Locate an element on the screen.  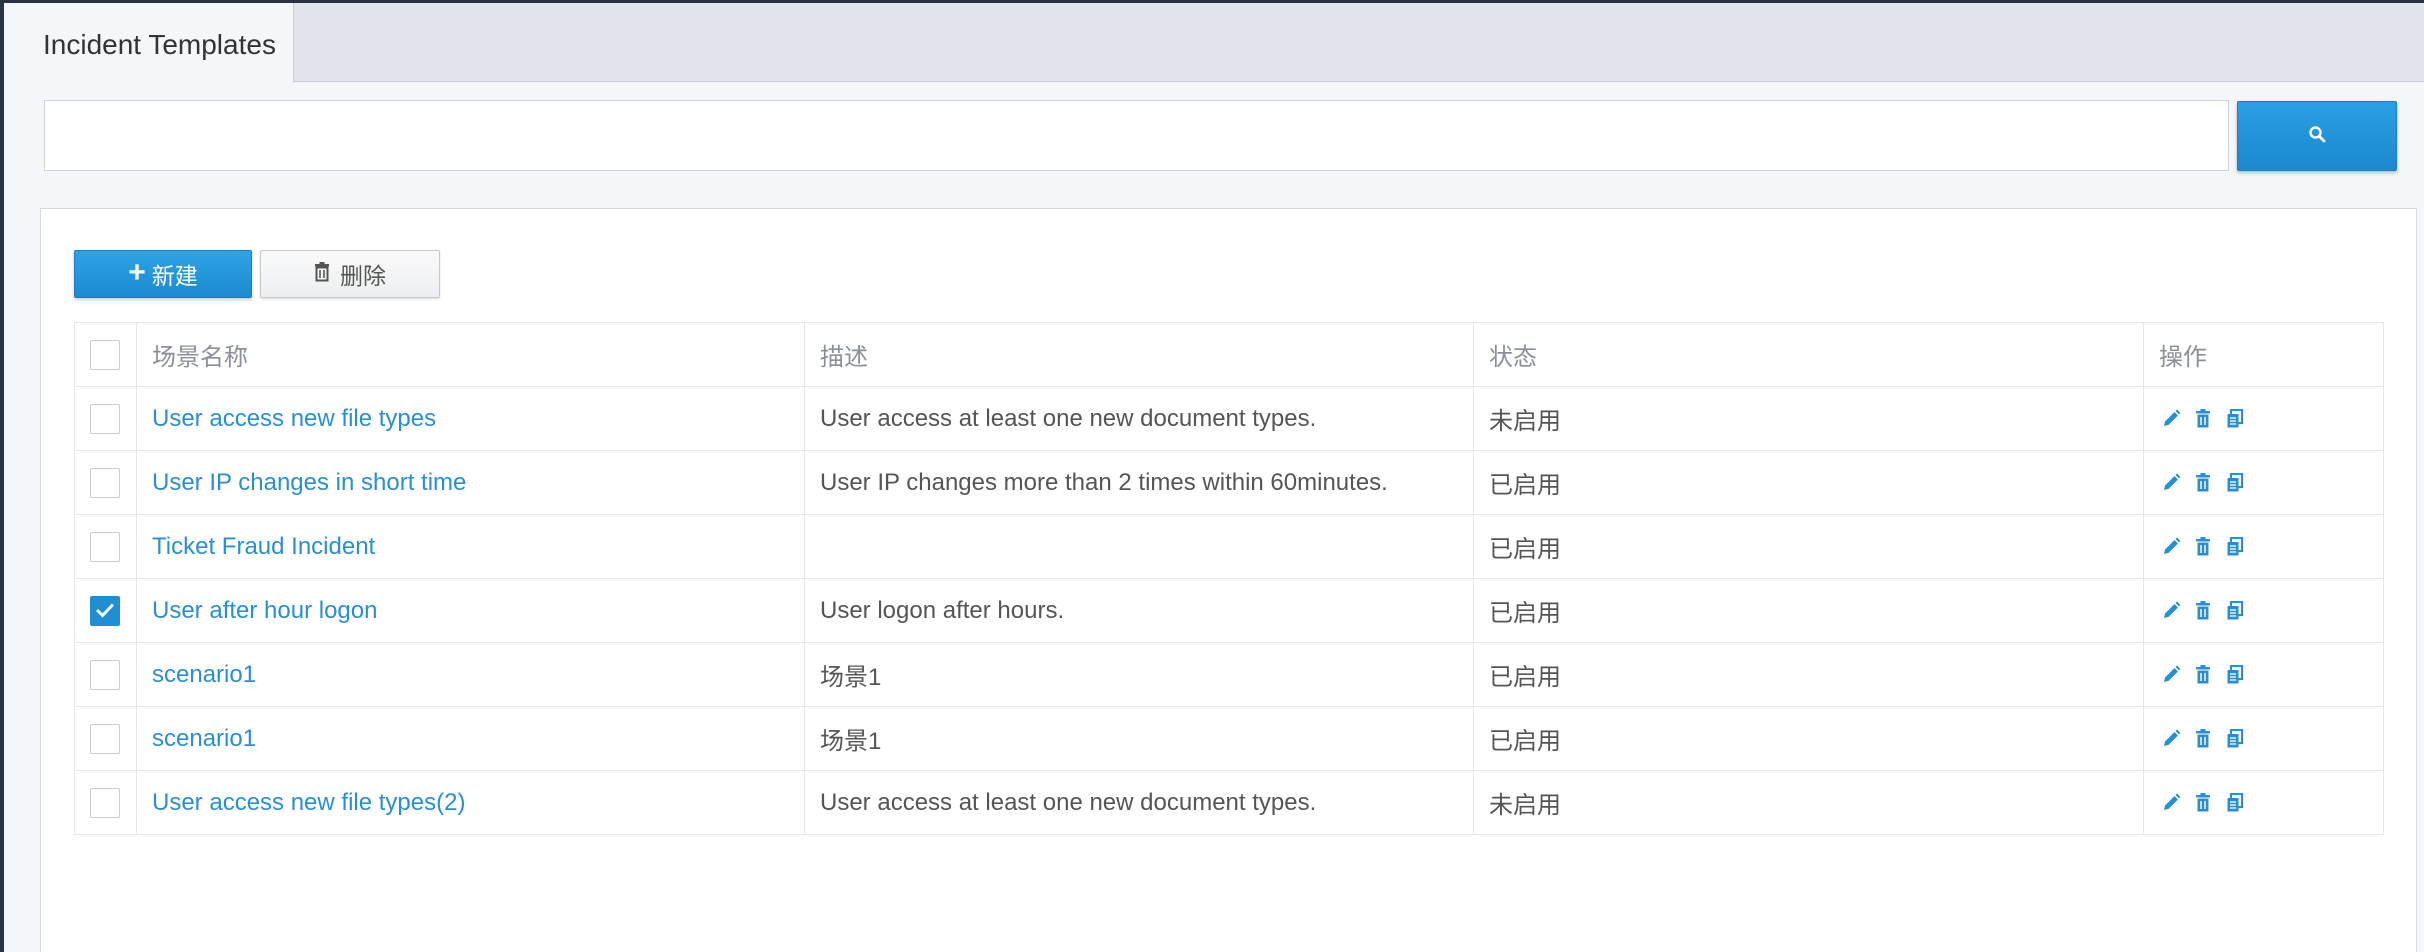
tab-incident-templates: Incident Templates is located at coordinates (149, 43).